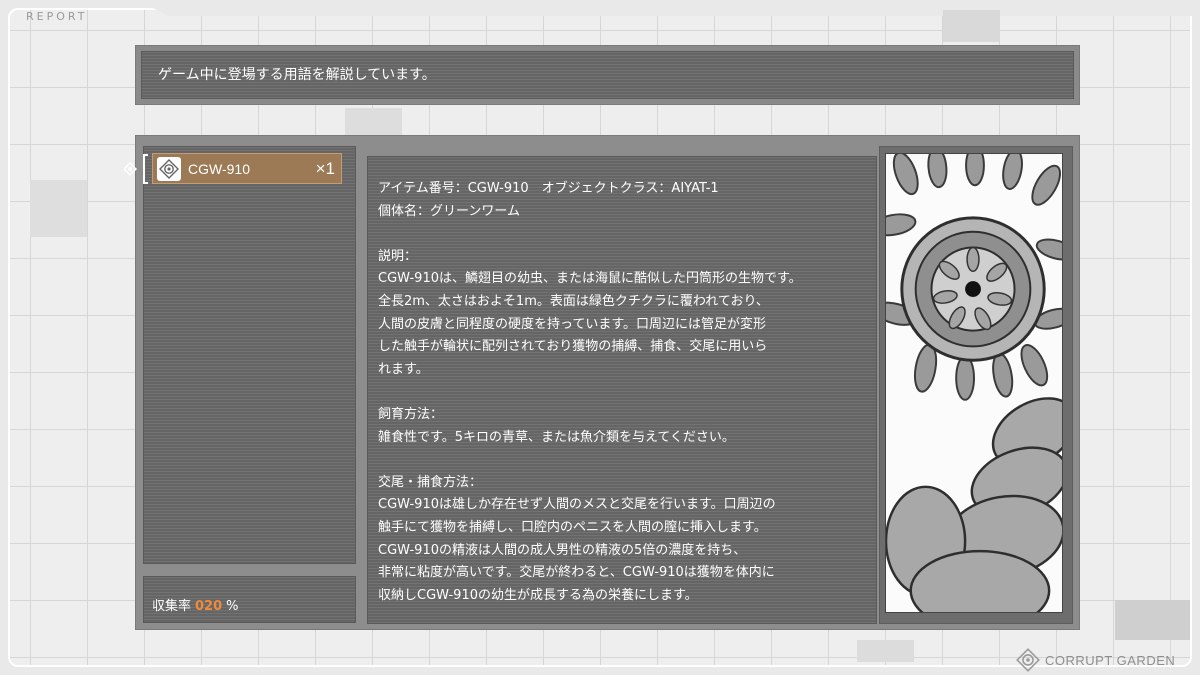 The image size is (1200, 675). I want to click on brand-logo: CORRUPT GARDEN, so click(1095, 660).